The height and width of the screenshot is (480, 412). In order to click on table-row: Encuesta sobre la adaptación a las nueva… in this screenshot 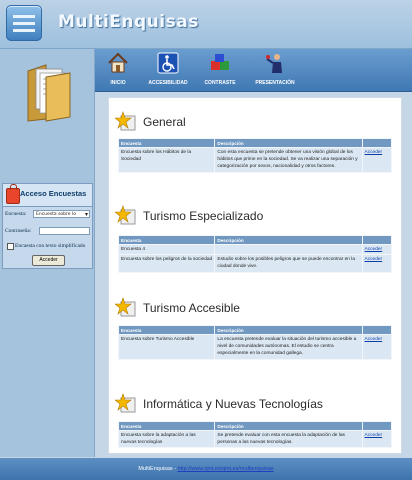, I will do `click(255, 439)`.